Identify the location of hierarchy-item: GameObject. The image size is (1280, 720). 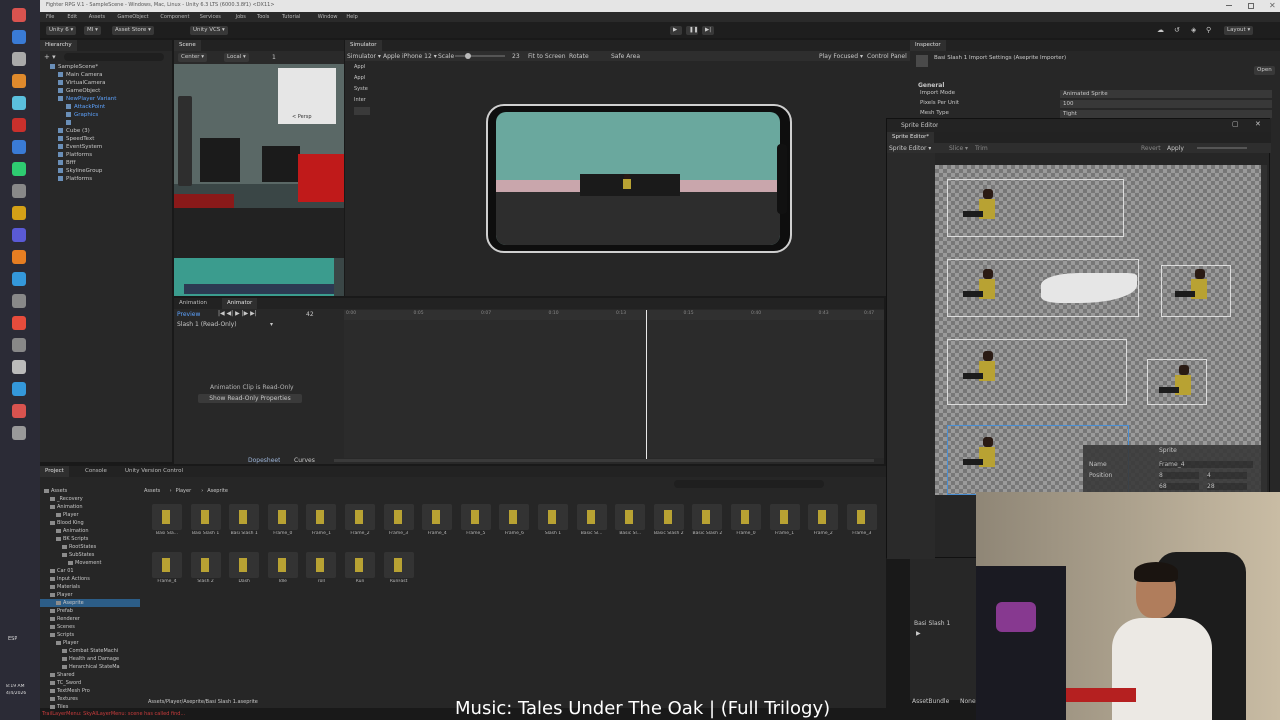
(79, 91).